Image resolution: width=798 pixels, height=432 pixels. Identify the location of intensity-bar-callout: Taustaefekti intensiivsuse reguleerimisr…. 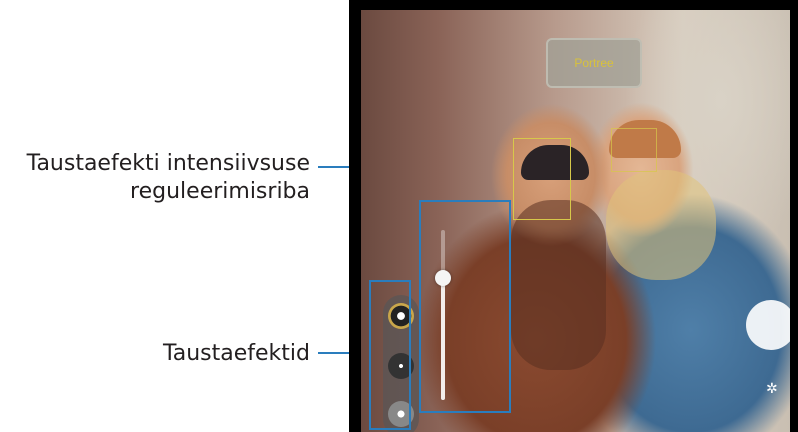
(168, 178).